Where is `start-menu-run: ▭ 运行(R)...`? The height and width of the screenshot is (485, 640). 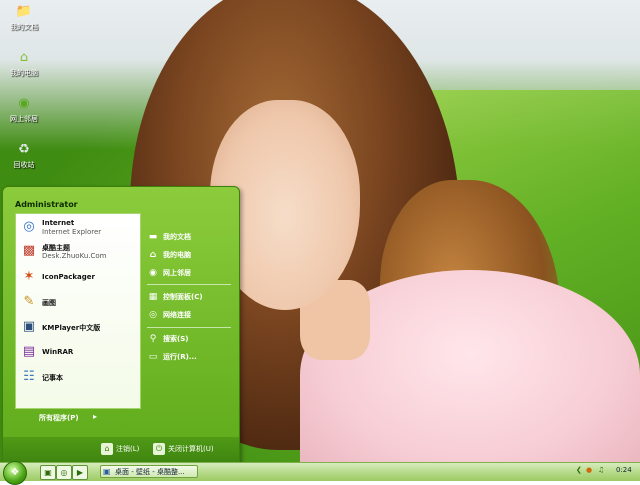 start-menu-run: ▭ 运行(R)... is located at coordinates (189, 357).